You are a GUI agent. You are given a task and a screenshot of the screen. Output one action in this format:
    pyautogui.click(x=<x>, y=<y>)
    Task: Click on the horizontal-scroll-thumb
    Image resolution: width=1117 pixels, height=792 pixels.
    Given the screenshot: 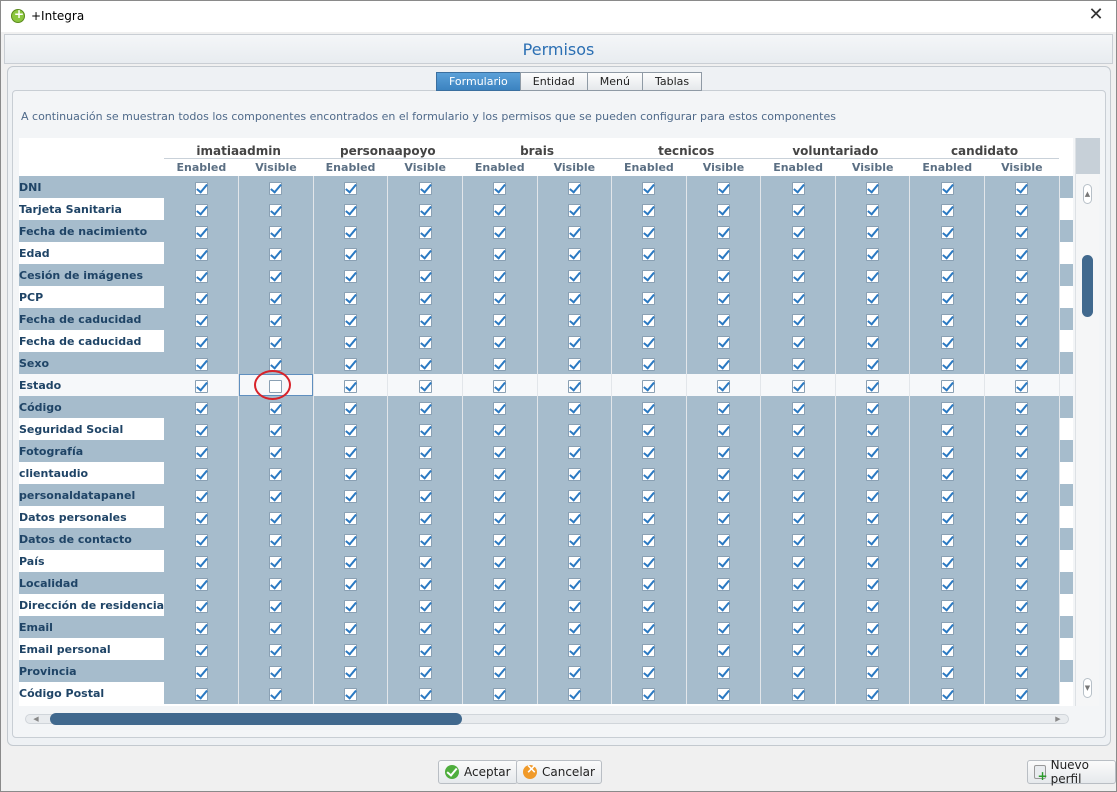 What is the action you would take?
    pyautogui.click(x=256, y=719)
    